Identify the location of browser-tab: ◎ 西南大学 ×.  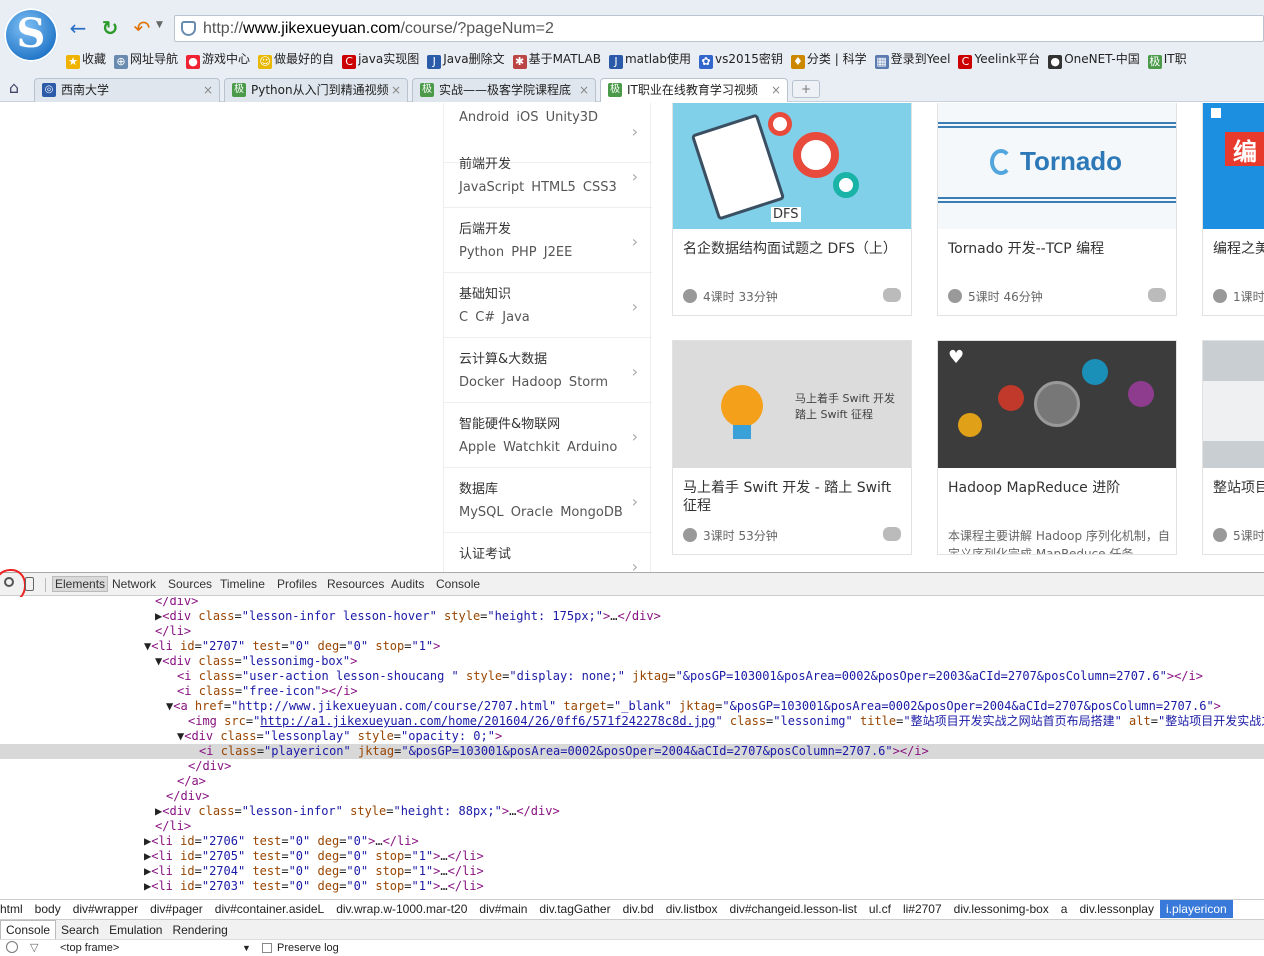
(127, 90).